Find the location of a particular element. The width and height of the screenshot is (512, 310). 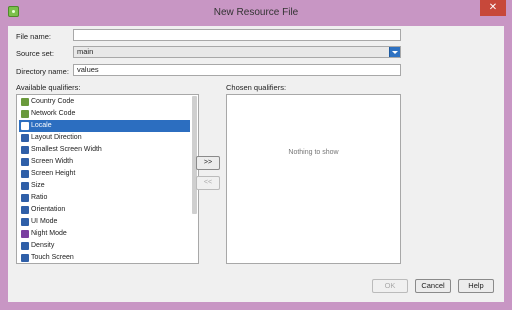

qualifier-label: Locale is located at coordinates (41, 125).